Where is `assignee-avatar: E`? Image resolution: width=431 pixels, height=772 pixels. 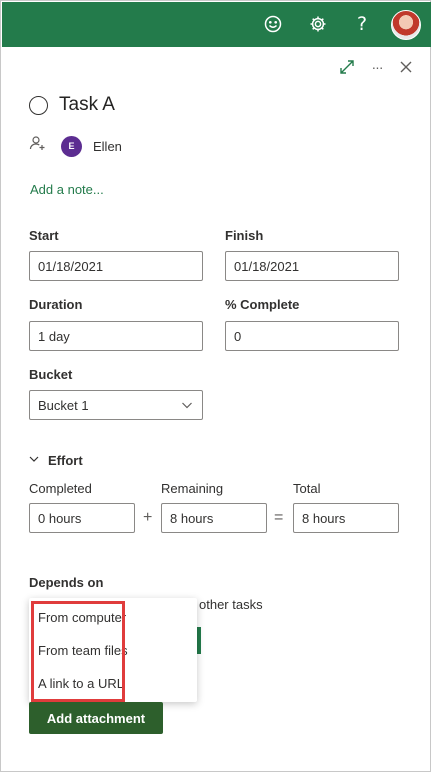
assignee-avatar: E is located at coordinates (71, 146).